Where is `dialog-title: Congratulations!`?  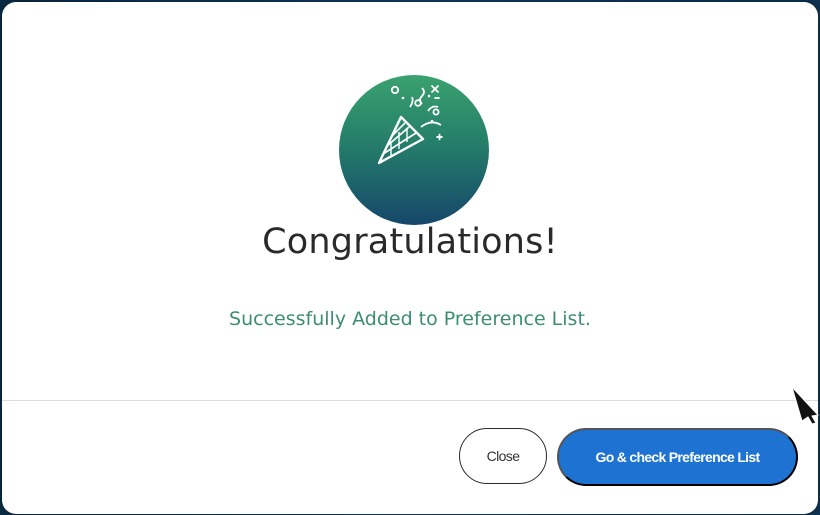
dialog-title: Congratulations! is located at coordinates (410, 242).